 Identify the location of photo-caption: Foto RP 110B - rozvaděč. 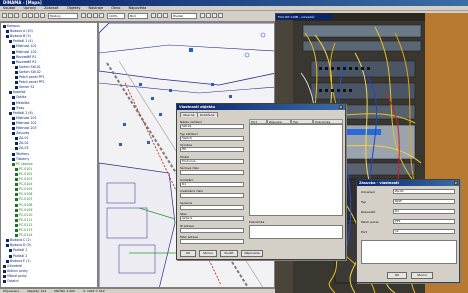
(304, 17).